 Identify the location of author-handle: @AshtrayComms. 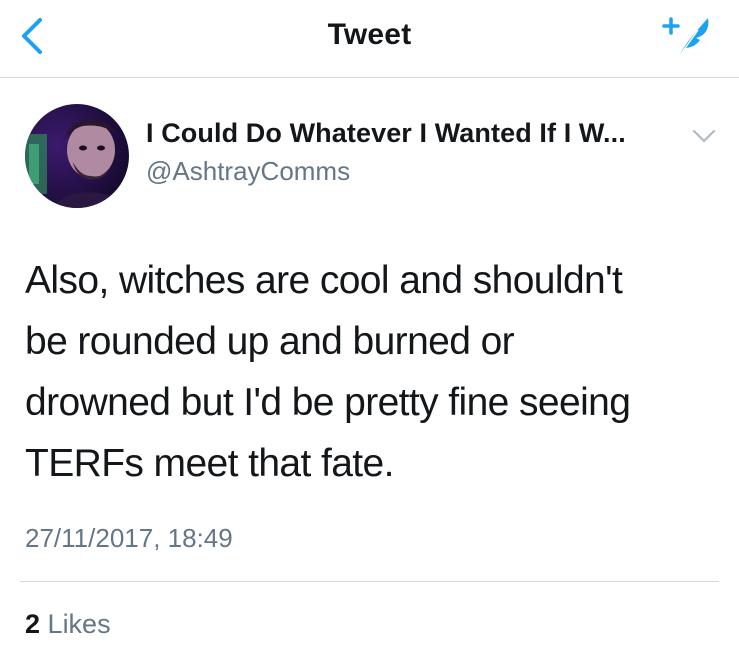
(248, 171).